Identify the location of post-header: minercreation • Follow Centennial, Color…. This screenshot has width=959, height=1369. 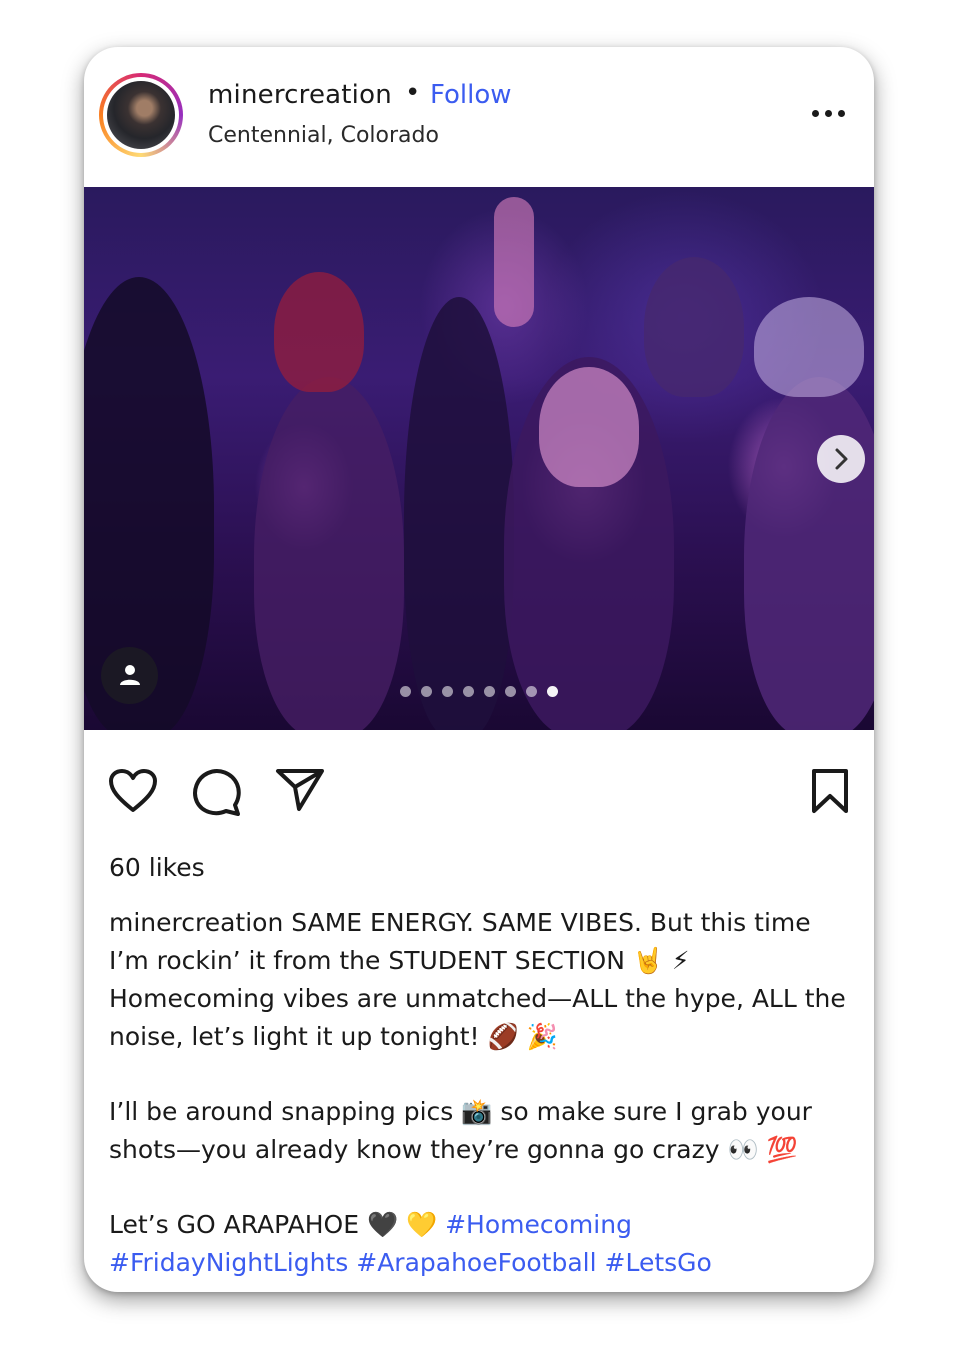
(479, 117).